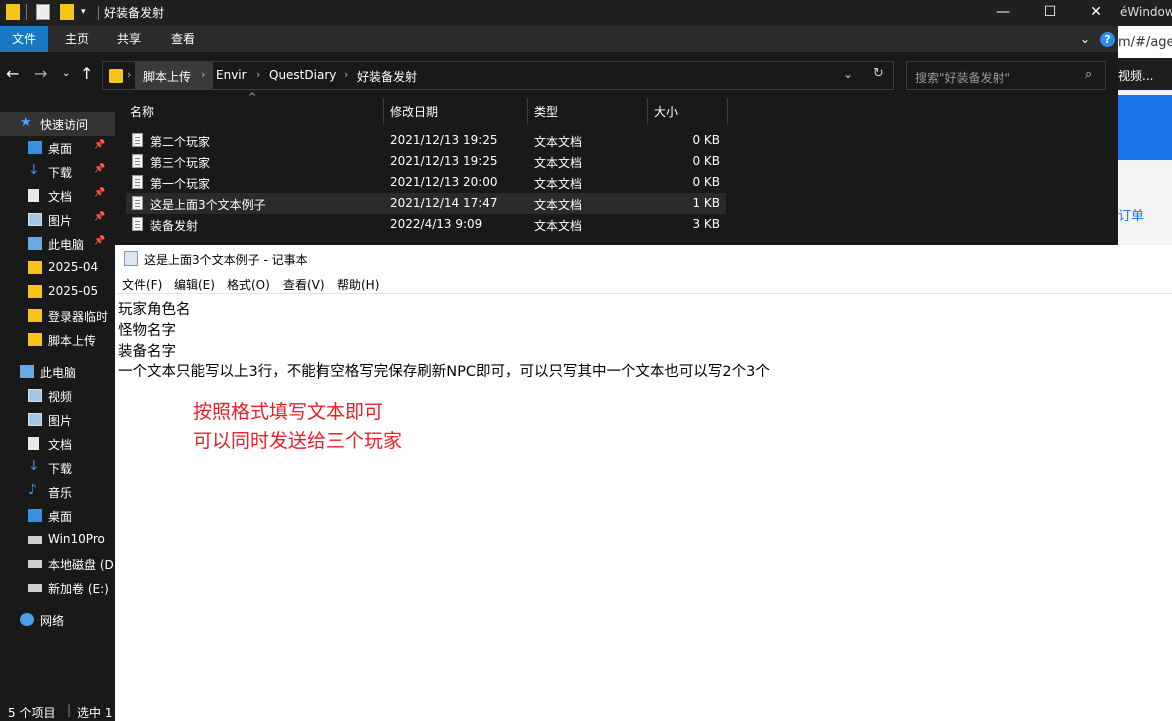 This screenshot has height=721, width=1172. I want to click on file-row: 第二个玩家 2021/12/13 19:25 文本文档 0 KB, so click(426, 140).